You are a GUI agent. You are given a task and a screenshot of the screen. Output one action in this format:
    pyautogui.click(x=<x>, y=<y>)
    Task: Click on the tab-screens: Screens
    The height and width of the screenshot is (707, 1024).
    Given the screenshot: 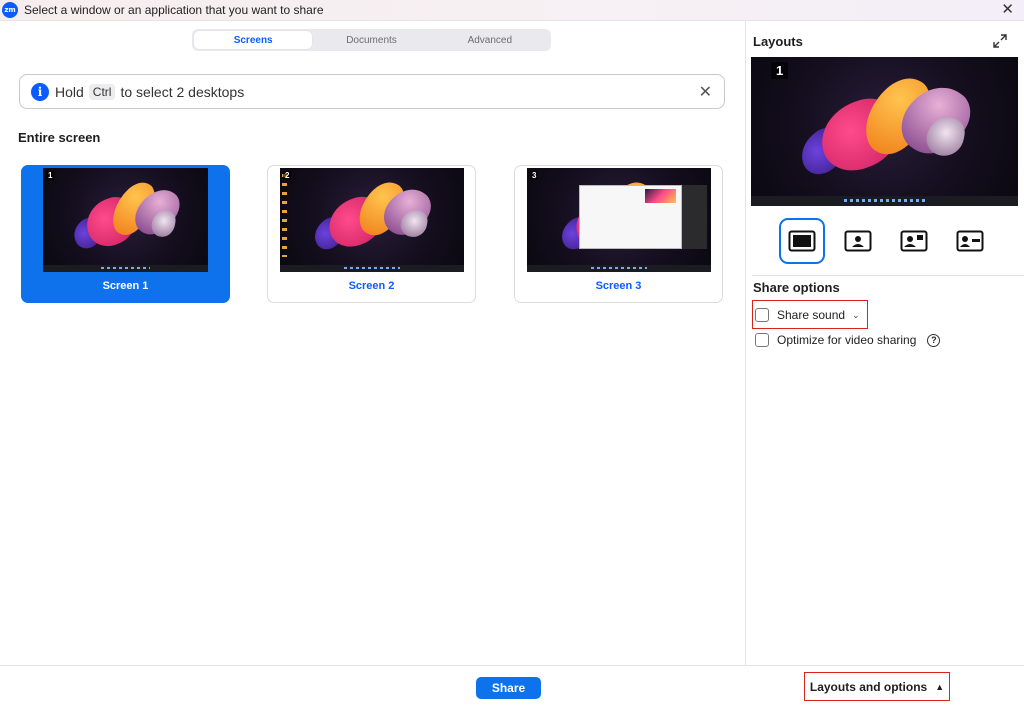 What is the action you would take?
    pyautogui.click(x=253, y=40)
    